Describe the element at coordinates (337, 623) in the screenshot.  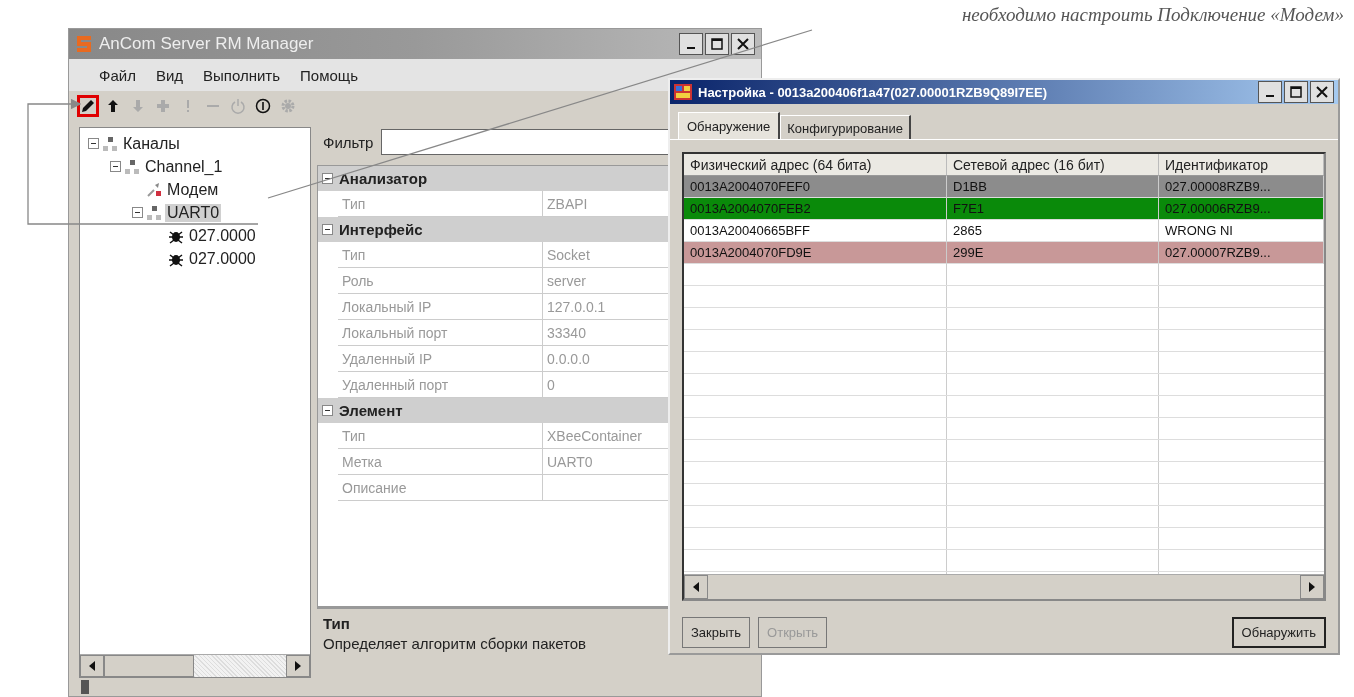
I see `description-title: Тип` at that location.